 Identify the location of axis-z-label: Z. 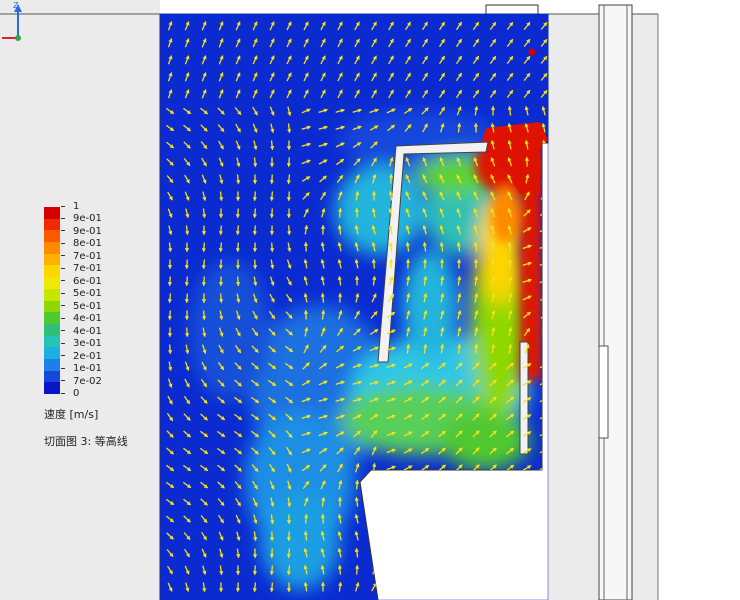
(16, 5).